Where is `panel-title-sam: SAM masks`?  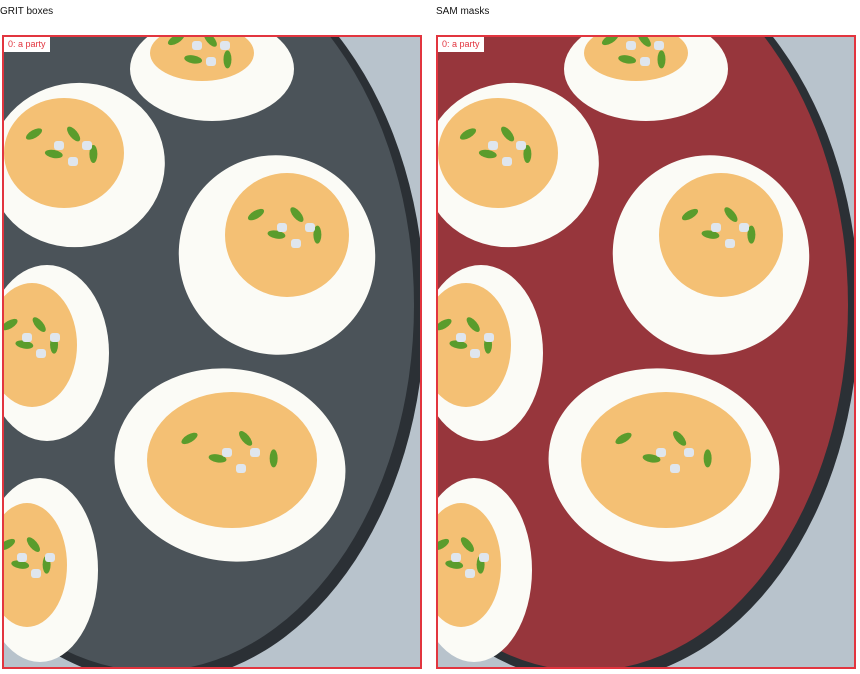 panel-title-sam: SAM masks is located at coordinates (463, 11).